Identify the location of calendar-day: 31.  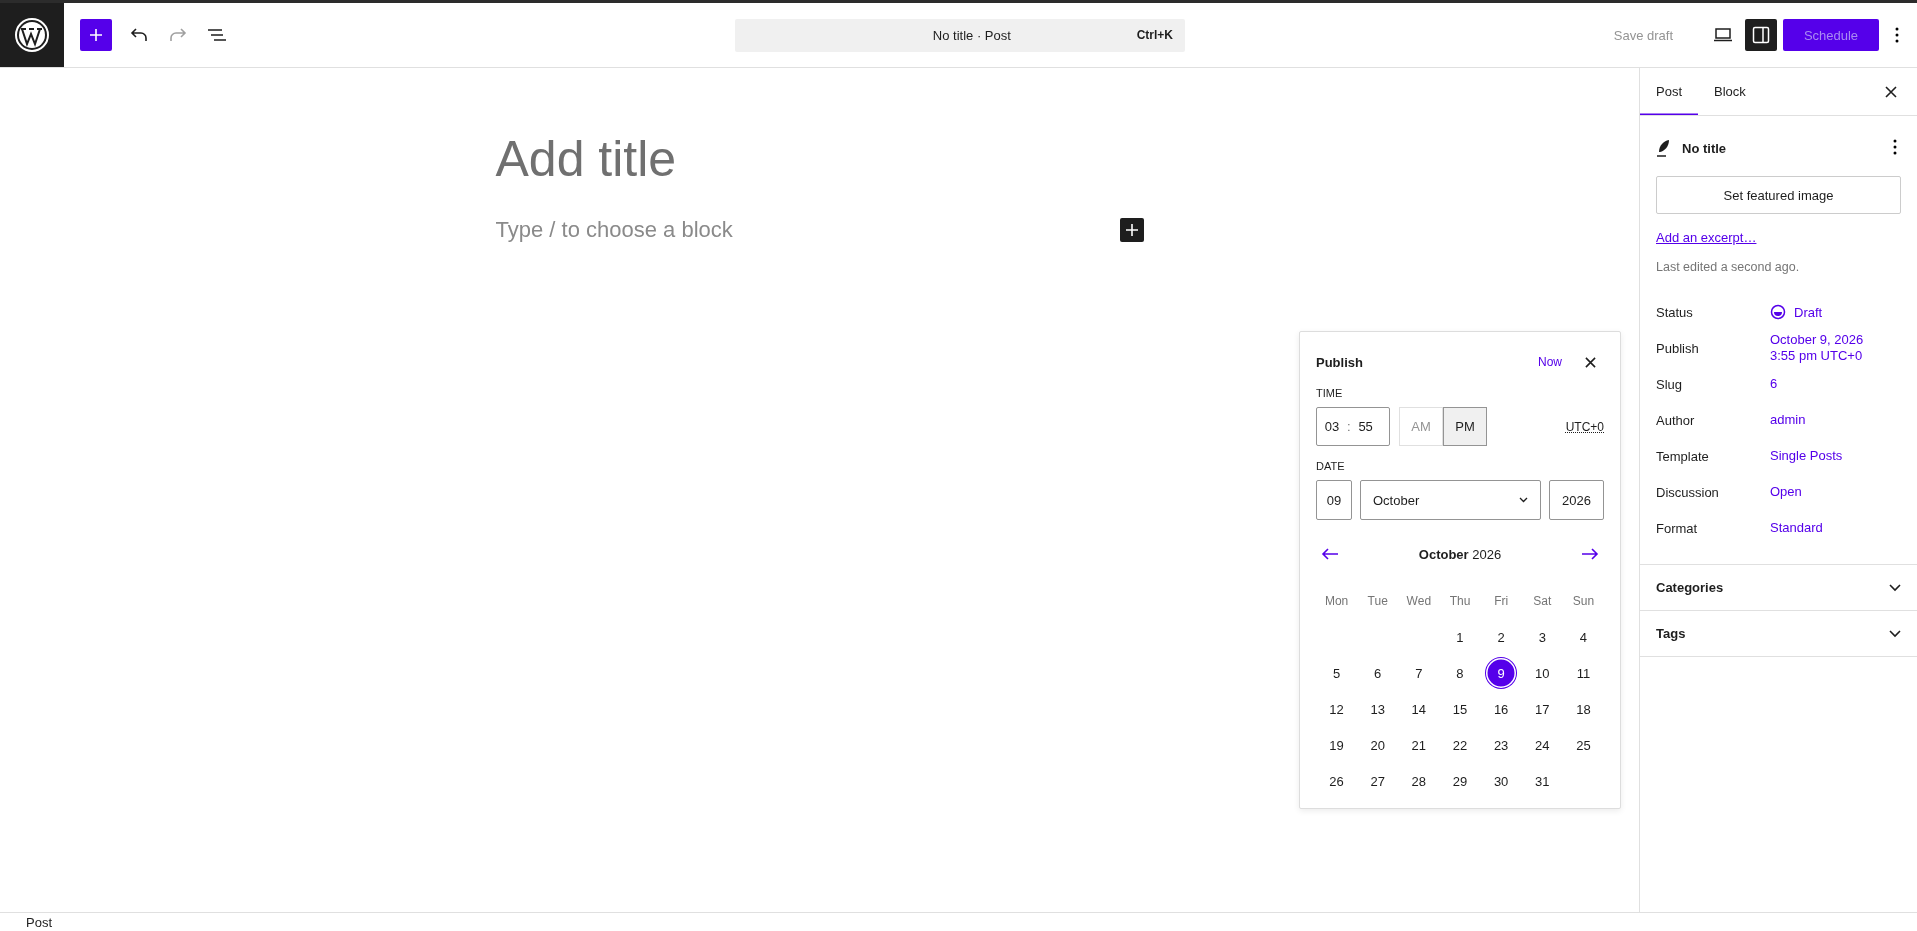
(1542, 781).